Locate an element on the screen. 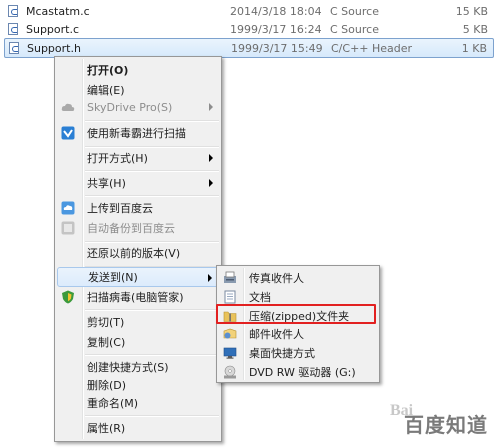  file-row-support-c: Support.c 1999/3/17 16:24 C Source 5 KB is located at coordinates (249, 29).